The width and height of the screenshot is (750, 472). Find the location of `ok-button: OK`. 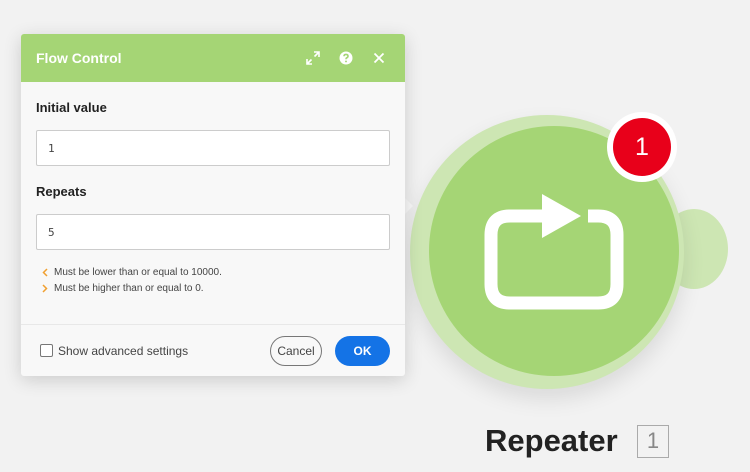

ok-button: OK is located at coordinates (362, 350).